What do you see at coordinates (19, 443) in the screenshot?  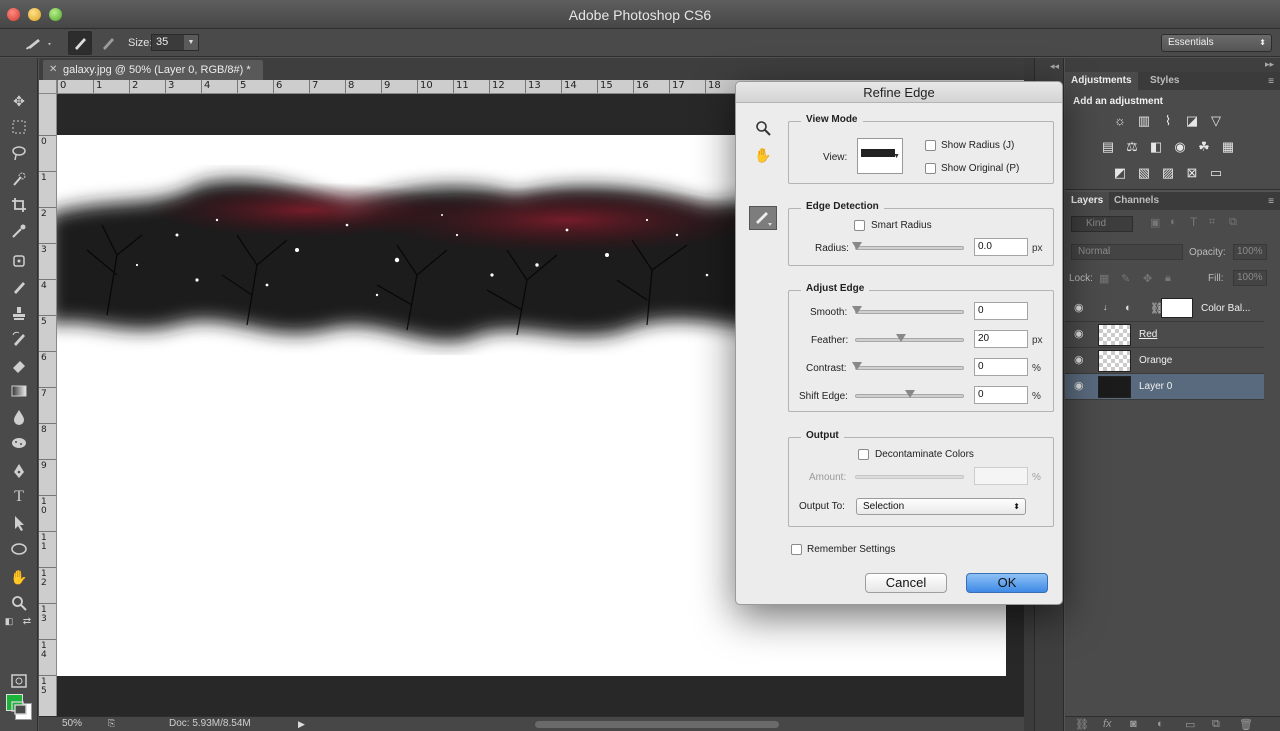 I see `sponge-tool-icon` at bounding box center [19, 443].